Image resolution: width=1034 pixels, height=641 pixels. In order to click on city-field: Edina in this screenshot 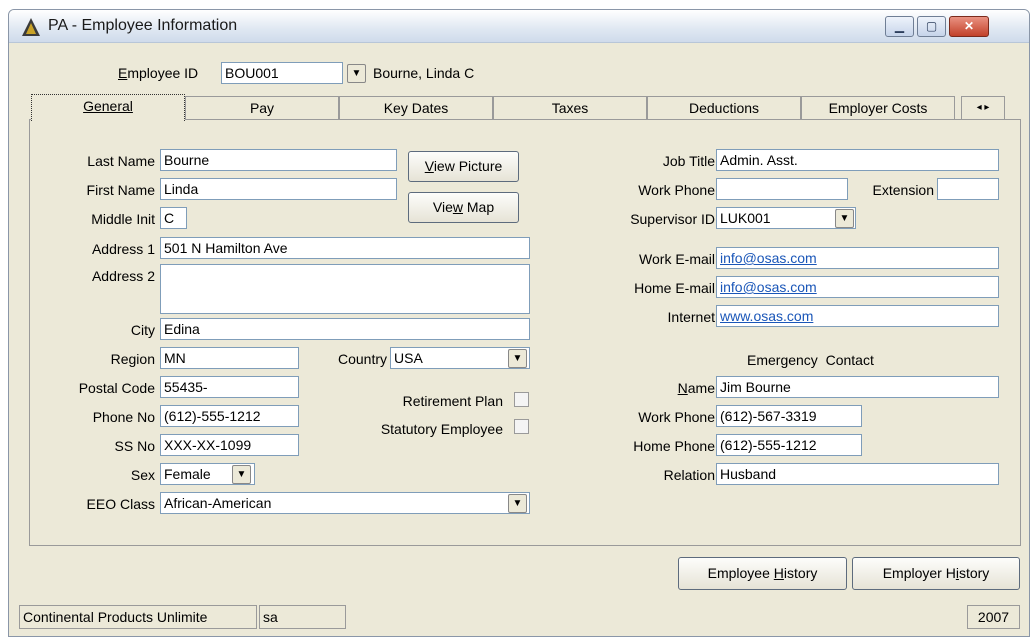, I will do `click(345, 329)`.